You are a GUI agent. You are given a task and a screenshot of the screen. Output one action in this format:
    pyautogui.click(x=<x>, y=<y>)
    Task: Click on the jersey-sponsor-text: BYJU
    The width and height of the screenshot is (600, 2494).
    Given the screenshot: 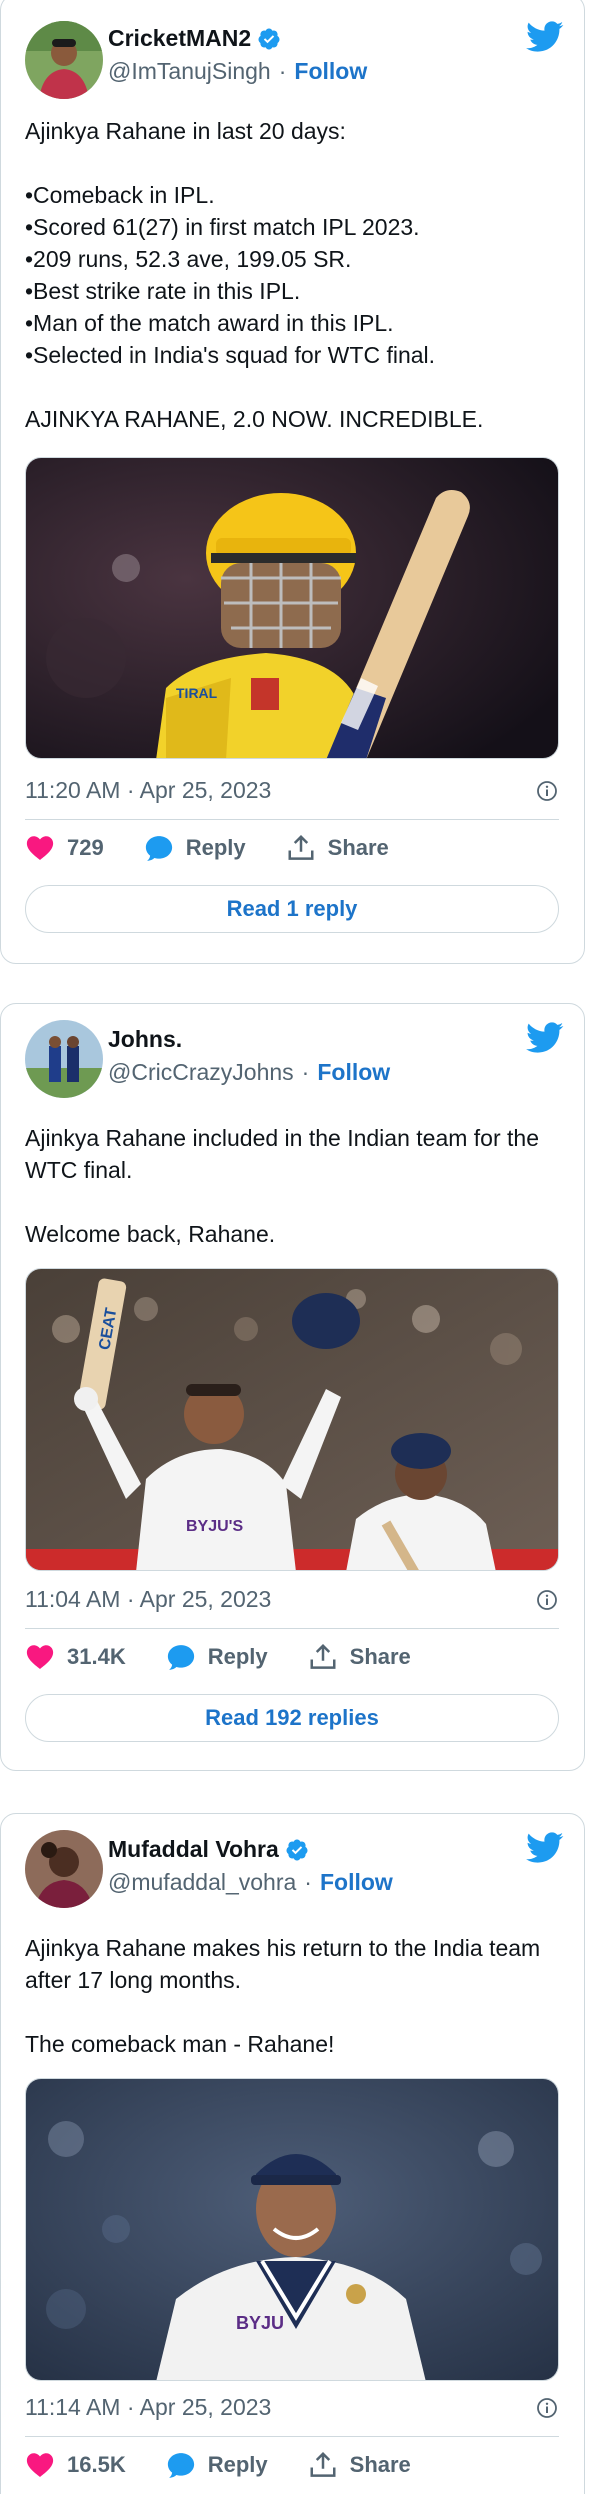 What is the action you would take?
    pyautogui.click(x=260, y=2323)
    